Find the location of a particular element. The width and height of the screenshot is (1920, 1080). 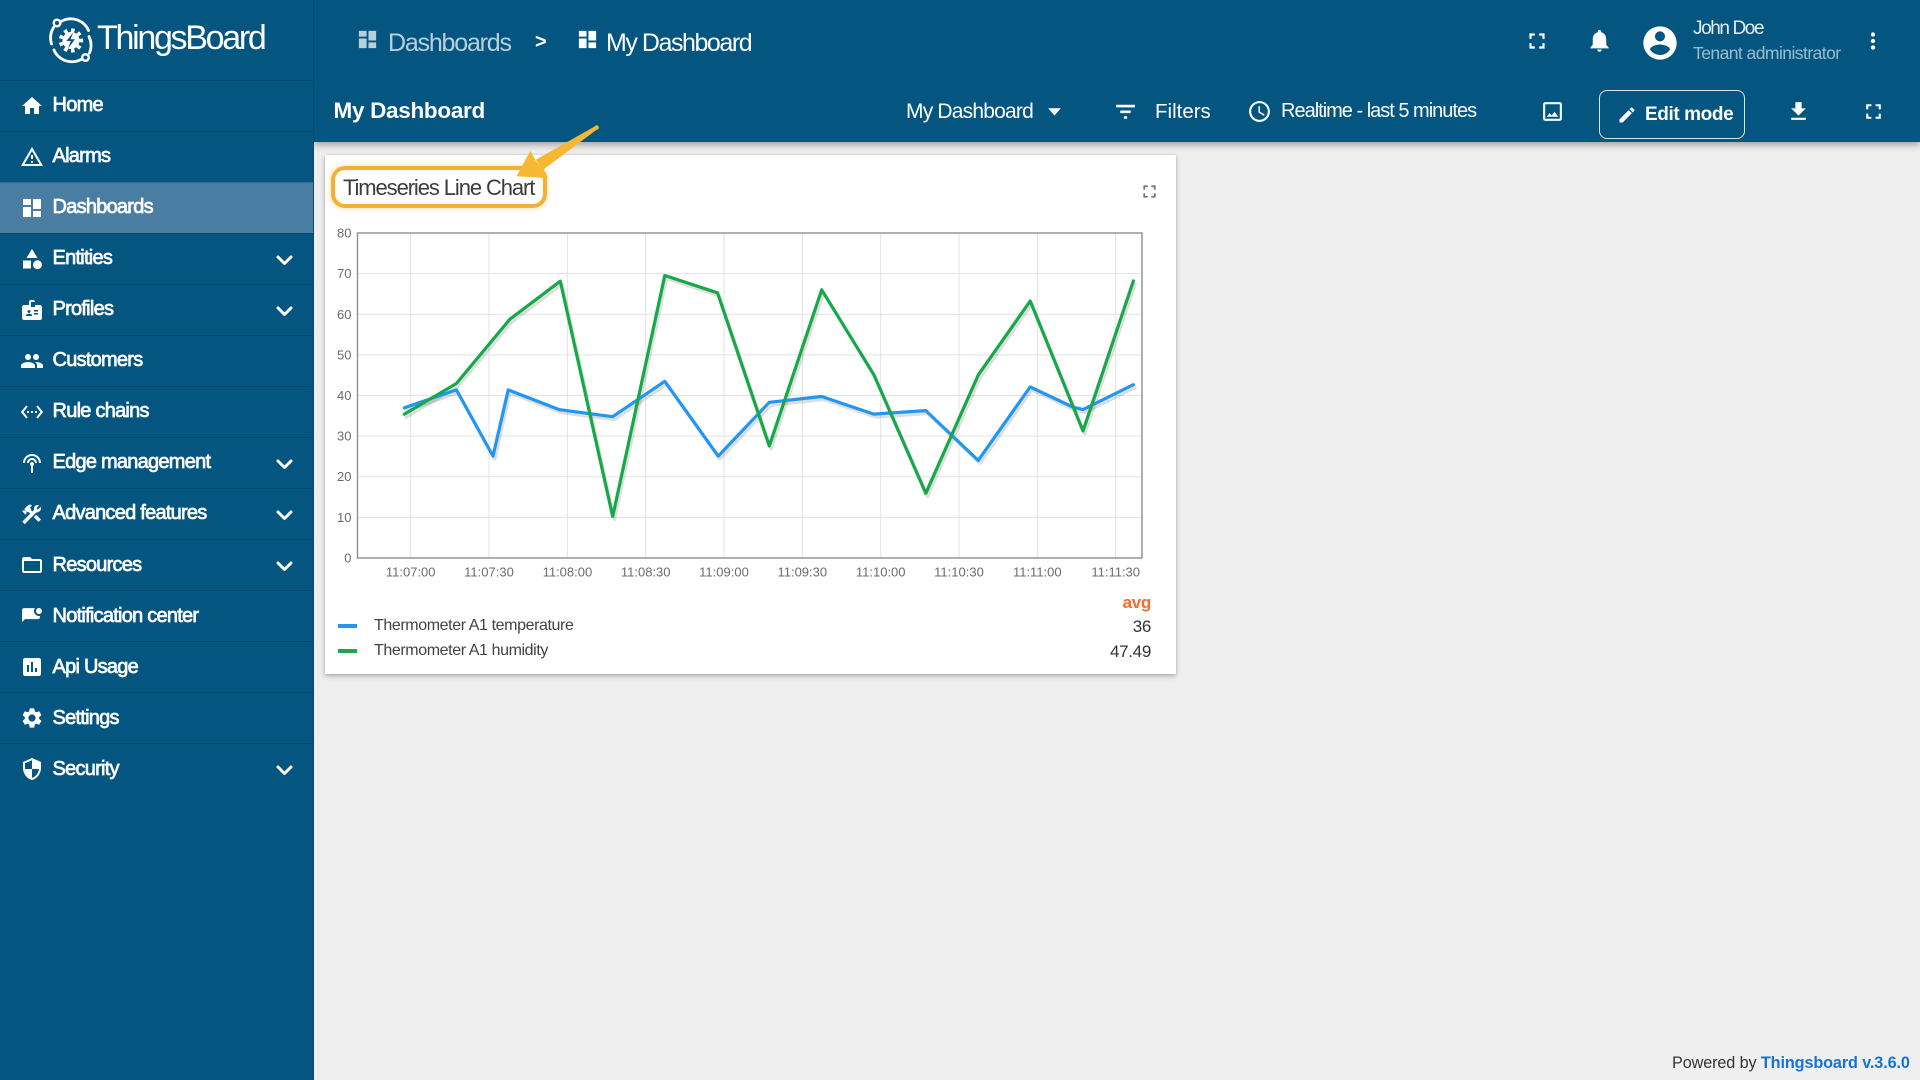

svg-text: 30 is located at coordinates (344, 436).